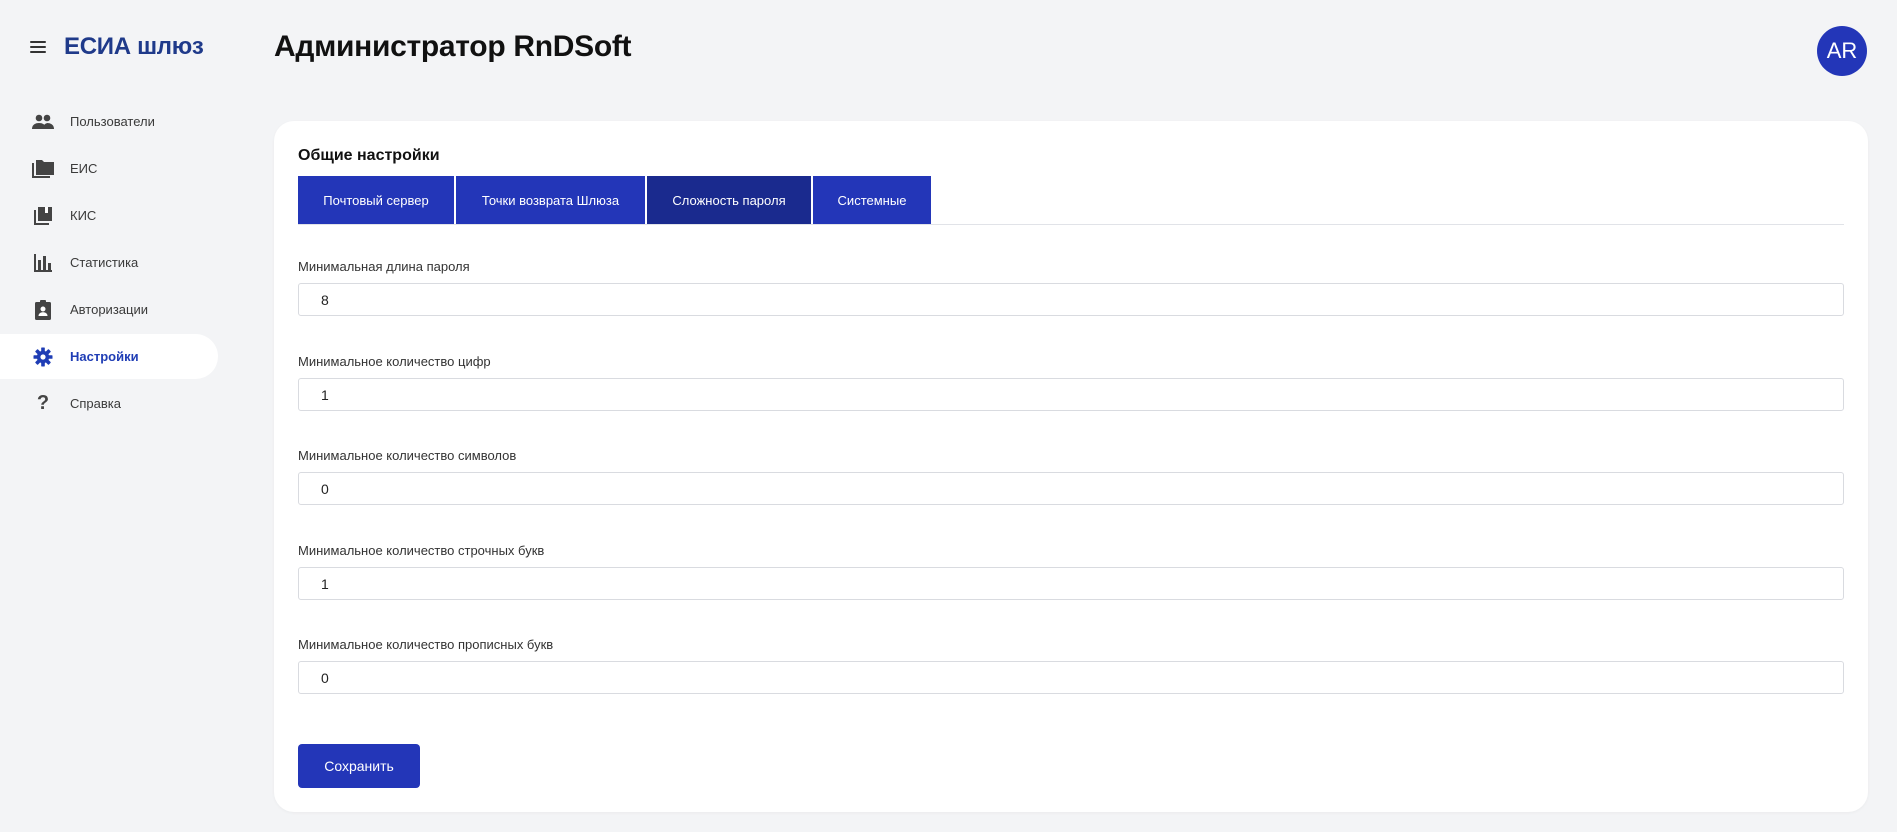  I want to click on min-length-input, so click(1071, 299).